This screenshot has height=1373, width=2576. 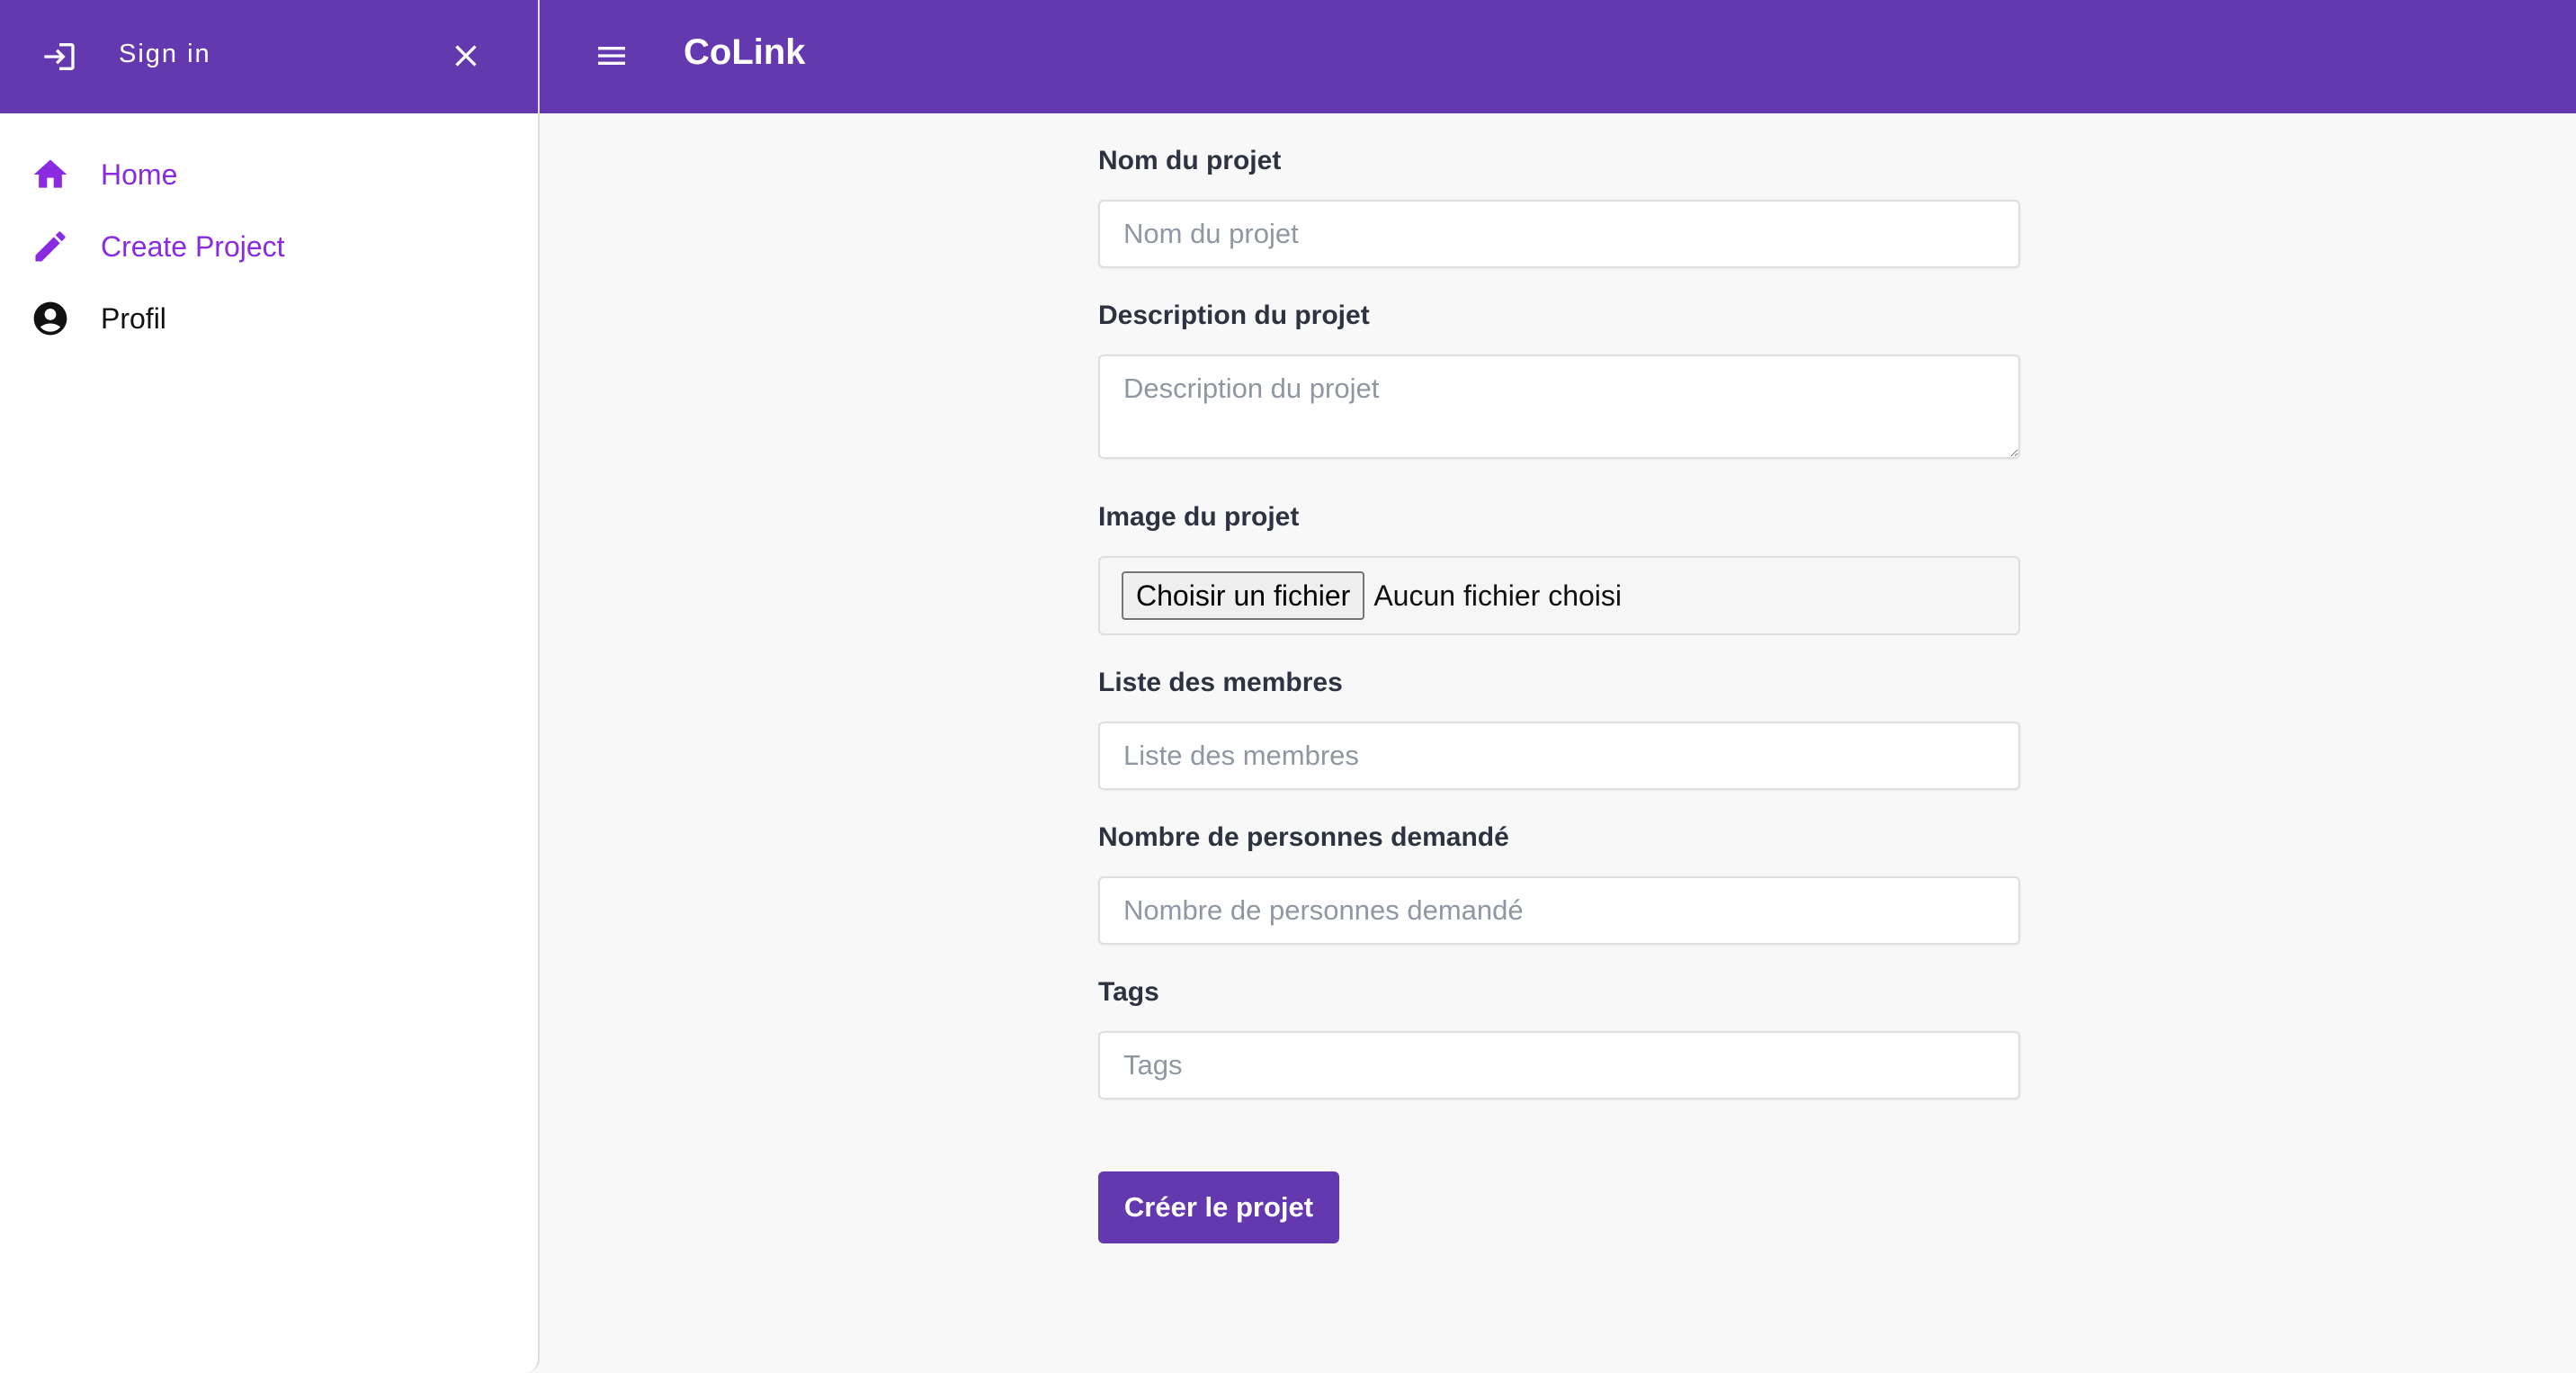 I want to click on sidebar-item-create-project: Create Project, so click(x=269, y=247).